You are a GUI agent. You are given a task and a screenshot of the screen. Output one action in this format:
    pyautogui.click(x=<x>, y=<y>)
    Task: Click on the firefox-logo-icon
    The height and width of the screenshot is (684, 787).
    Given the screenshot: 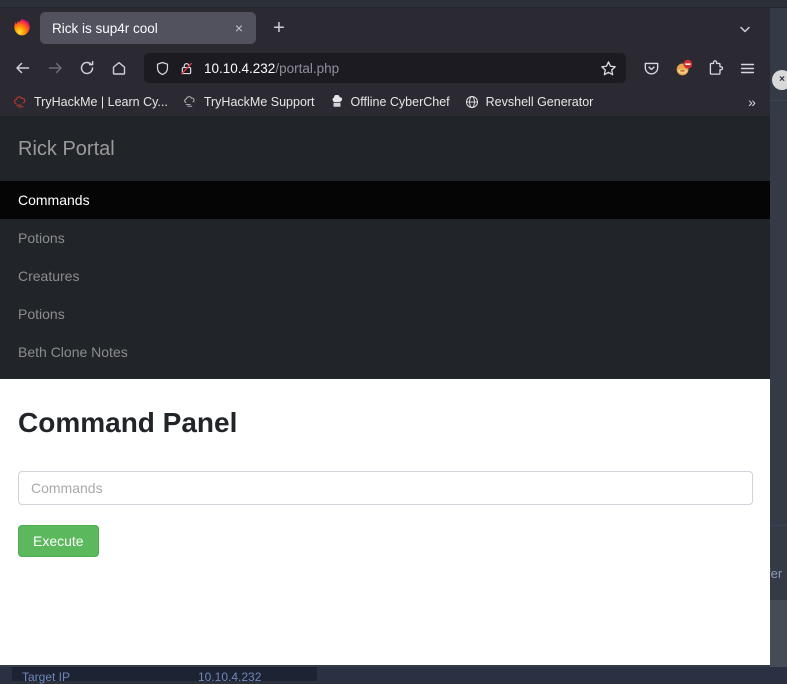 What is the action you would take?
    pyautogui.click(x=22, y=28)
    